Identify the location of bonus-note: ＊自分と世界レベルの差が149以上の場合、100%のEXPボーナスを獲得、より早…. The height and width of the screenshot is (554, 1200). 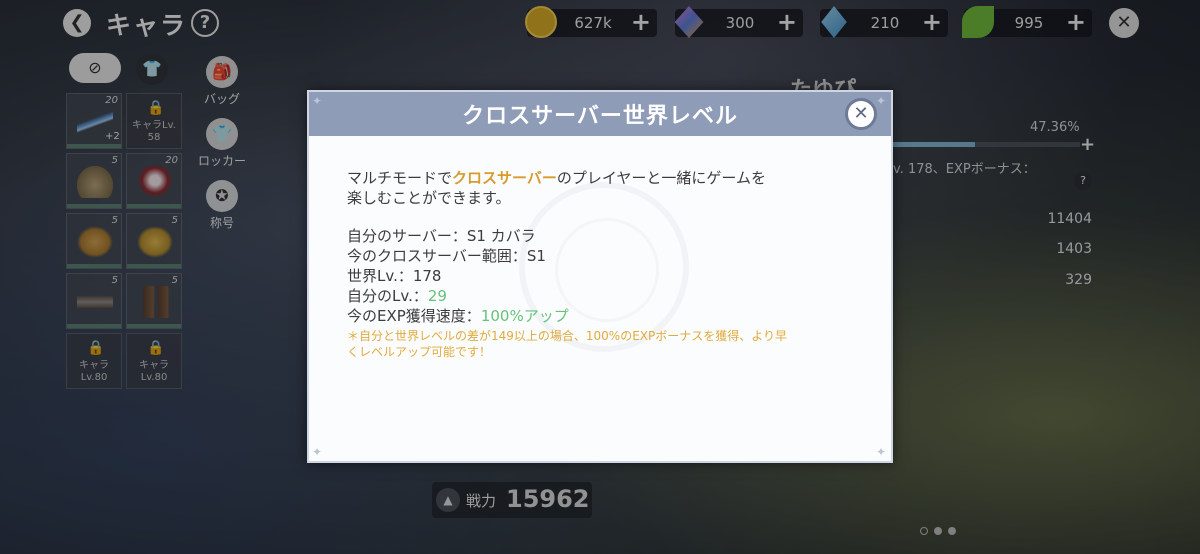
(604, 344).